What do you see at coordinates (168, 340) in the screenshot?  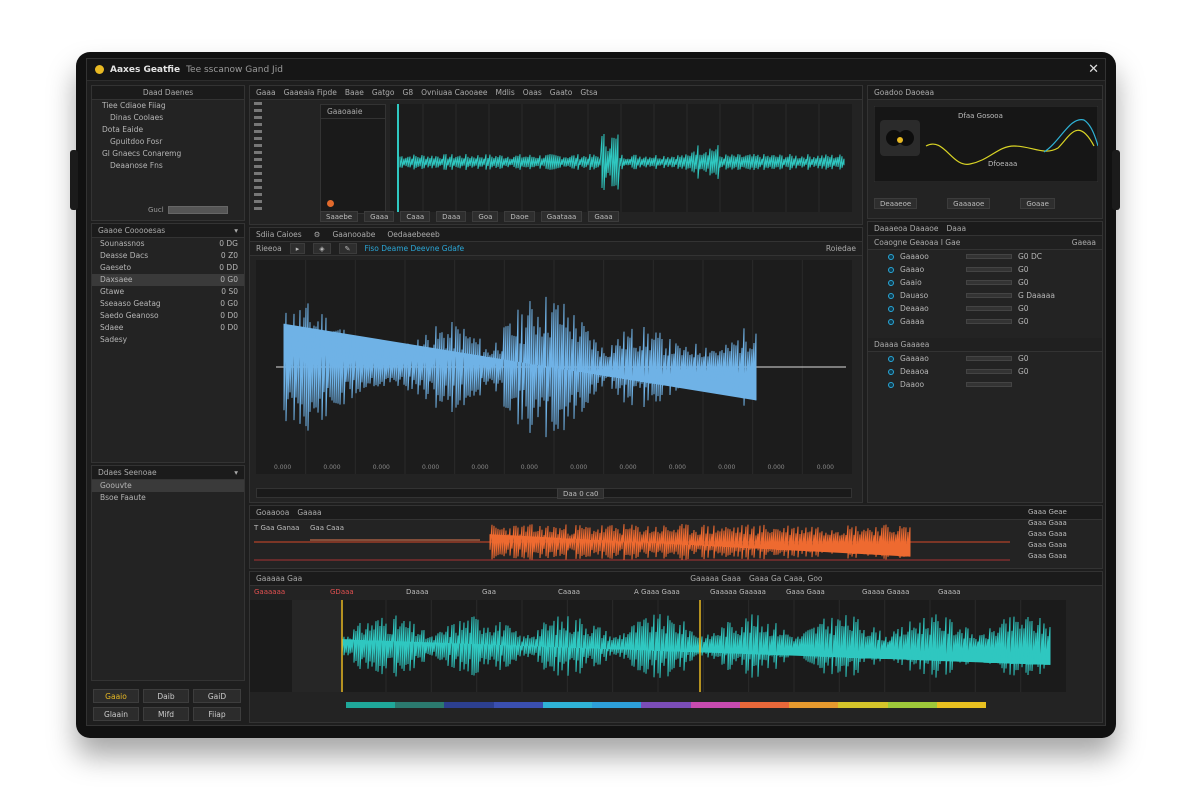 I see `track-row: Sadesy` at bounding box center [168, 340].